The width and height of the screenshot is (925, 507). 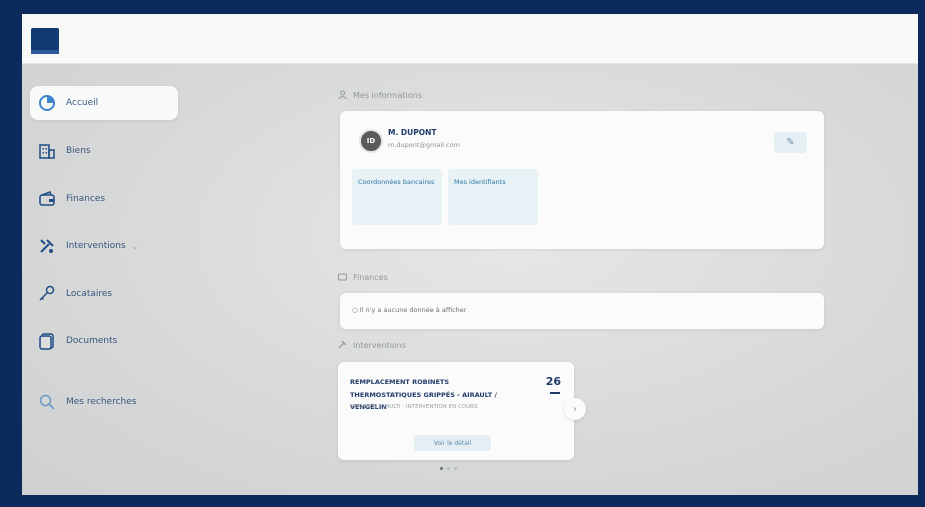 I want to click on sidebar-item-documents: Documents, so click(x=104, y=341).